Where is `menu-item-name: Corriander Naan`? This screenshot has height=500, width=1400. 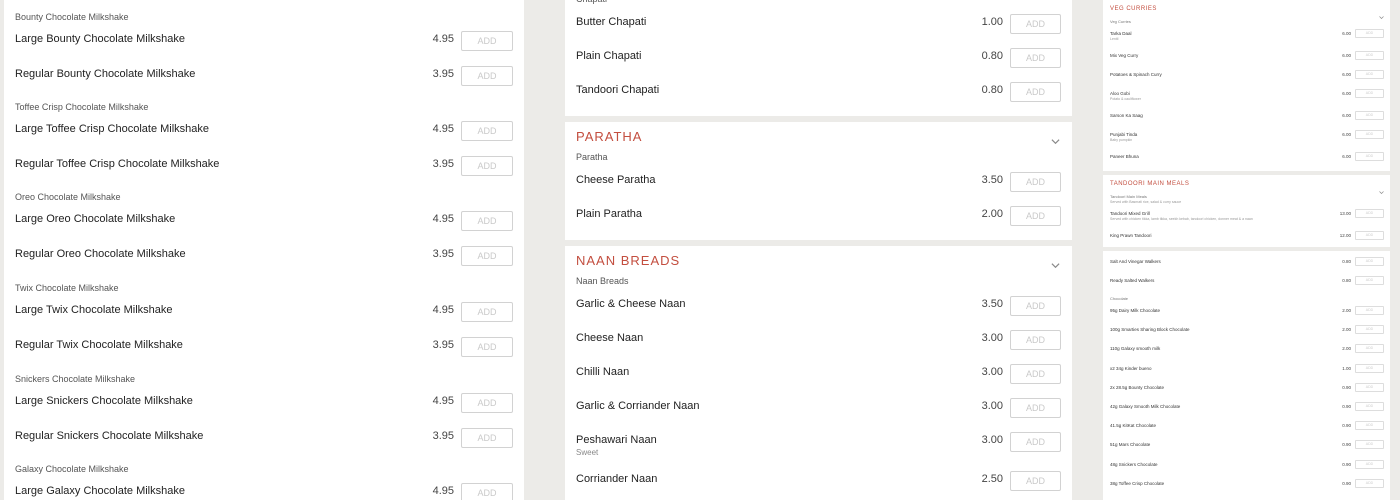 menu-item-name: Corriander Naan is located at coordinates (617, 479).